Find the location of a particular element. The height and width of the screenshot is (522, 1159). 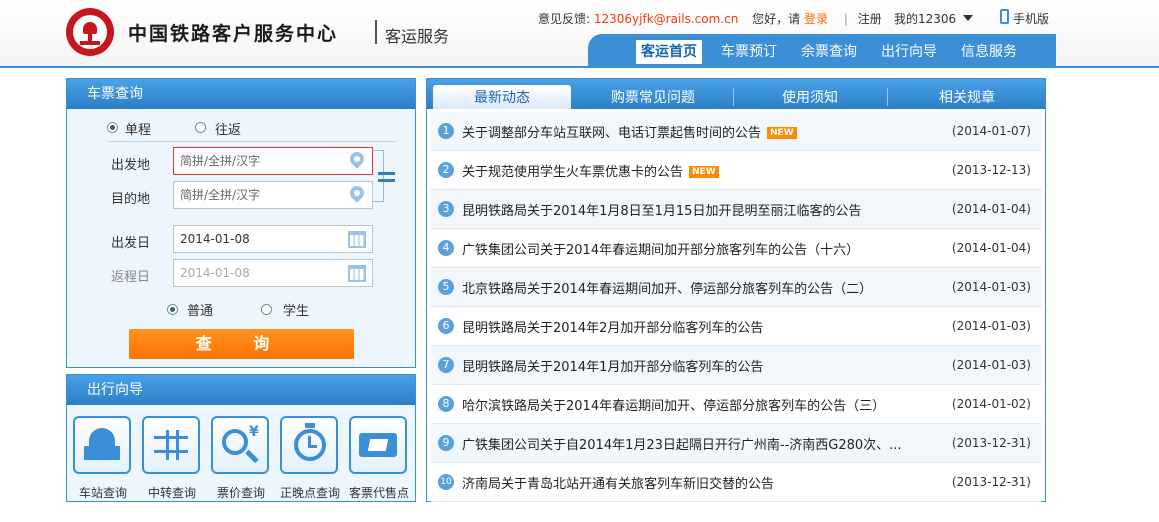

news-number-badge: 7 is located at coordinates (446, 365).